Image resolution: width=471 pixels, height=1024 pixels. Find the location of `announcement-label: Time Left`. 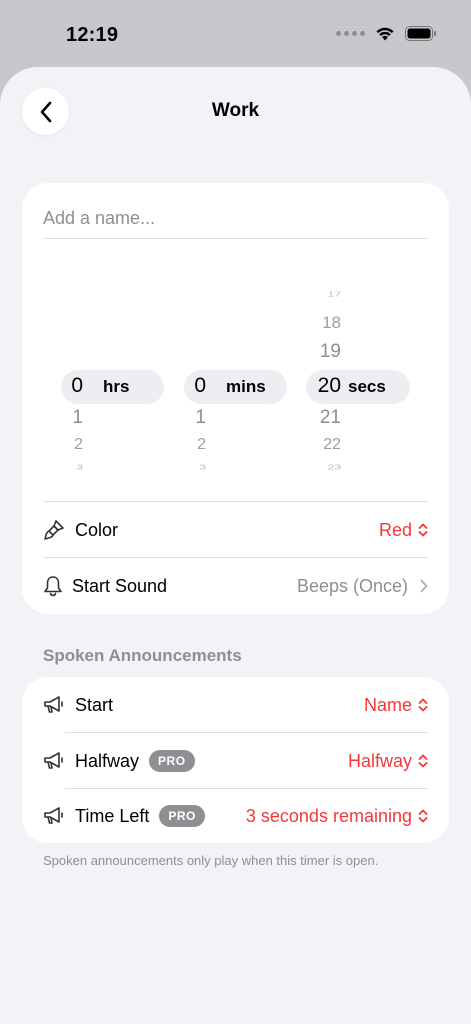

announcement-label: Time Left is located at coordinates (112, 815).